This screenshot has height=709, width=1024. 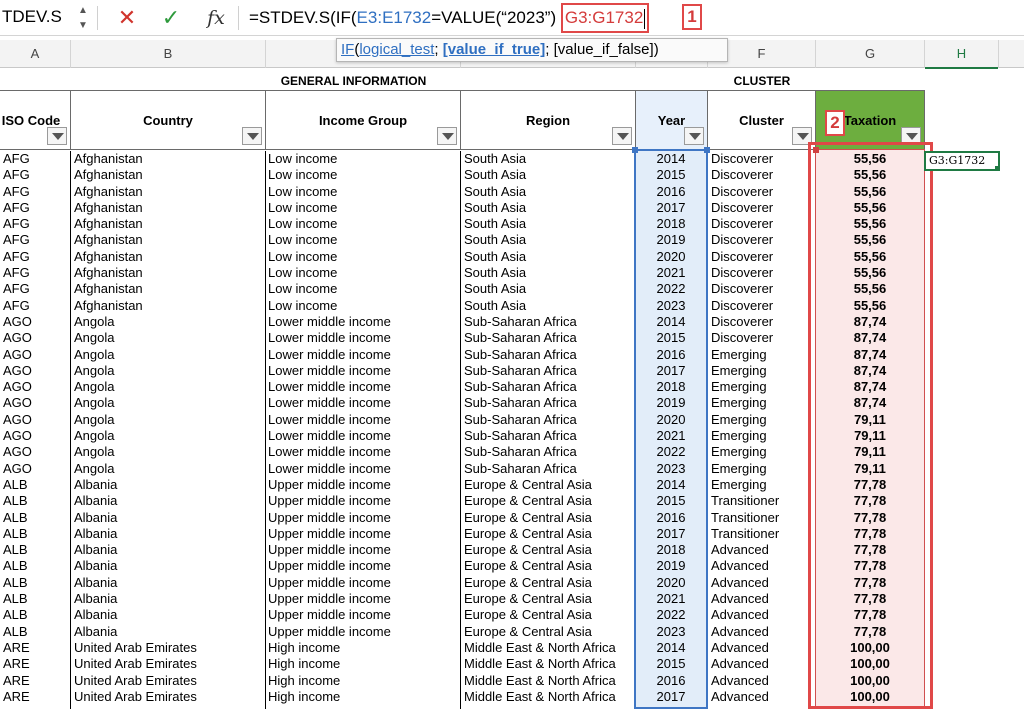 I want to click on column-letter-a: A, so click(x=35, y=54).